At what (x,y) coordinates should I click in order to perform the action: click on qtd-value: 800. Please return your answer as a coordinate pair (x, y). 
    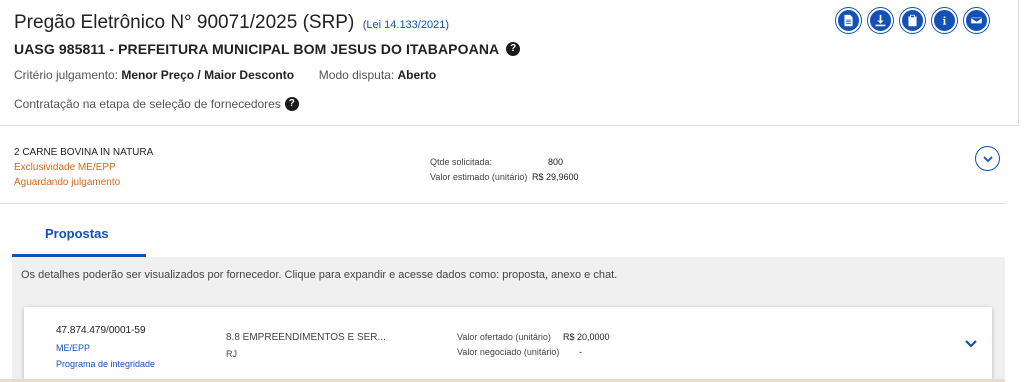
    Looking at the image, I should click on (556, 162).